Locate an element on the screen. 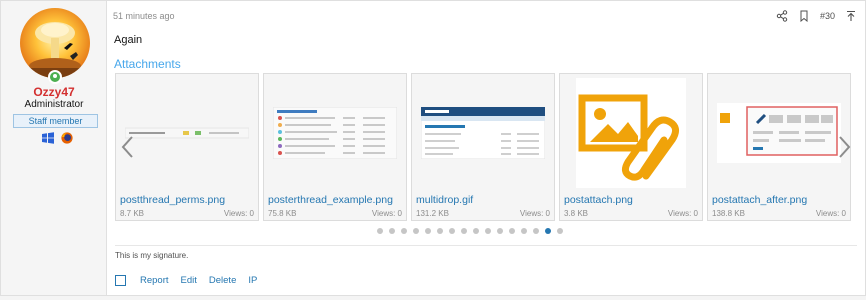 This screenshot has height=300, width=866. attachment-size: 75.8 KB is located at coordinates (282, 213).